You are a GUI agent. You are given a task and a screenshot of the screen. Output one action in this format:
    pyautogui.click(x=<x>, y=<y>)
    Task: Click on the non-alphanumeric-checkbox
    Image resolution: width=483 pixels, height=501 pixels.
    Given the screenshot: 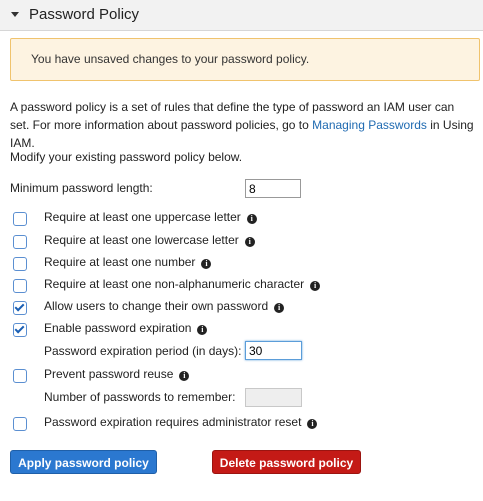 What is the action you would take?
    pyautogui.click(x=20, y=286)
    